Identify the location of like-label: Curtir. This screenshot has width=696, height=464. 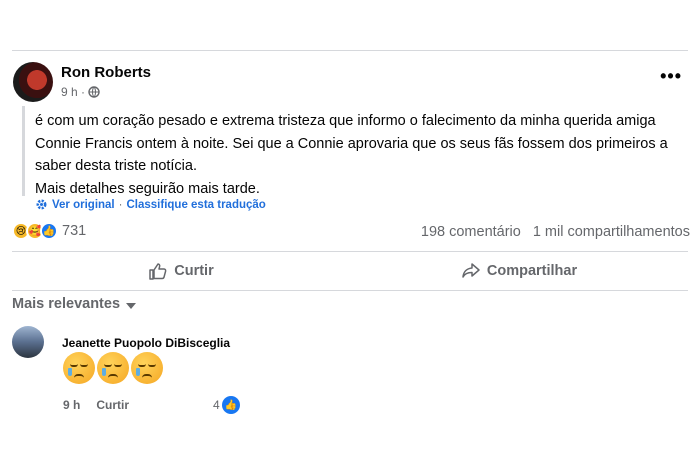
(194, 271).